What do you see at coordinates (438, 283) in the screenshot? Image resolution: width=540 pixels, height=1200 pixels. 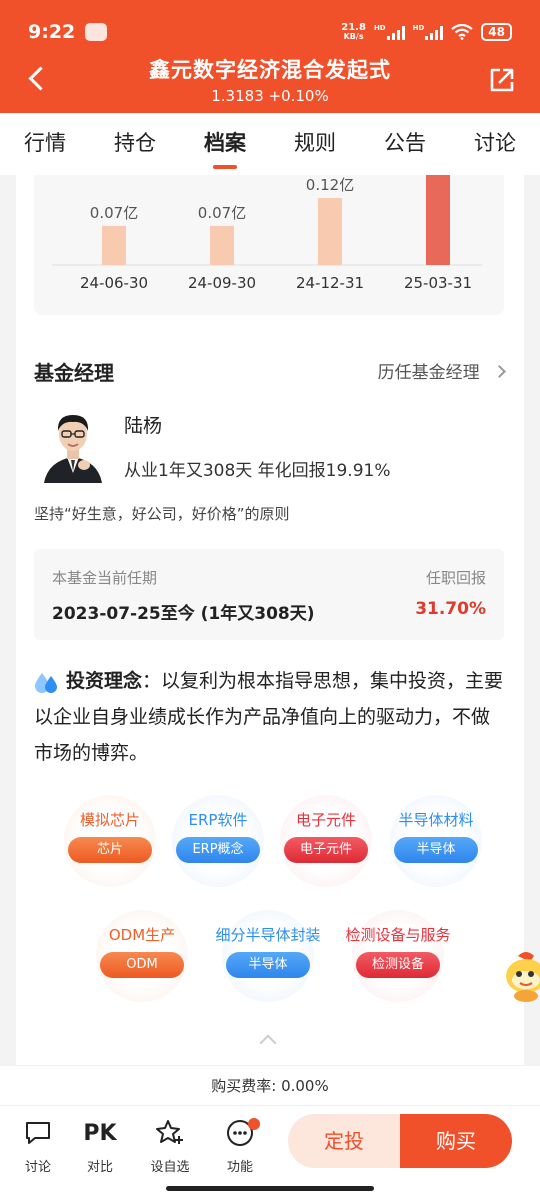 I see `chart-x-tick-label: 25-03-31` at bounding box center [438, 283].